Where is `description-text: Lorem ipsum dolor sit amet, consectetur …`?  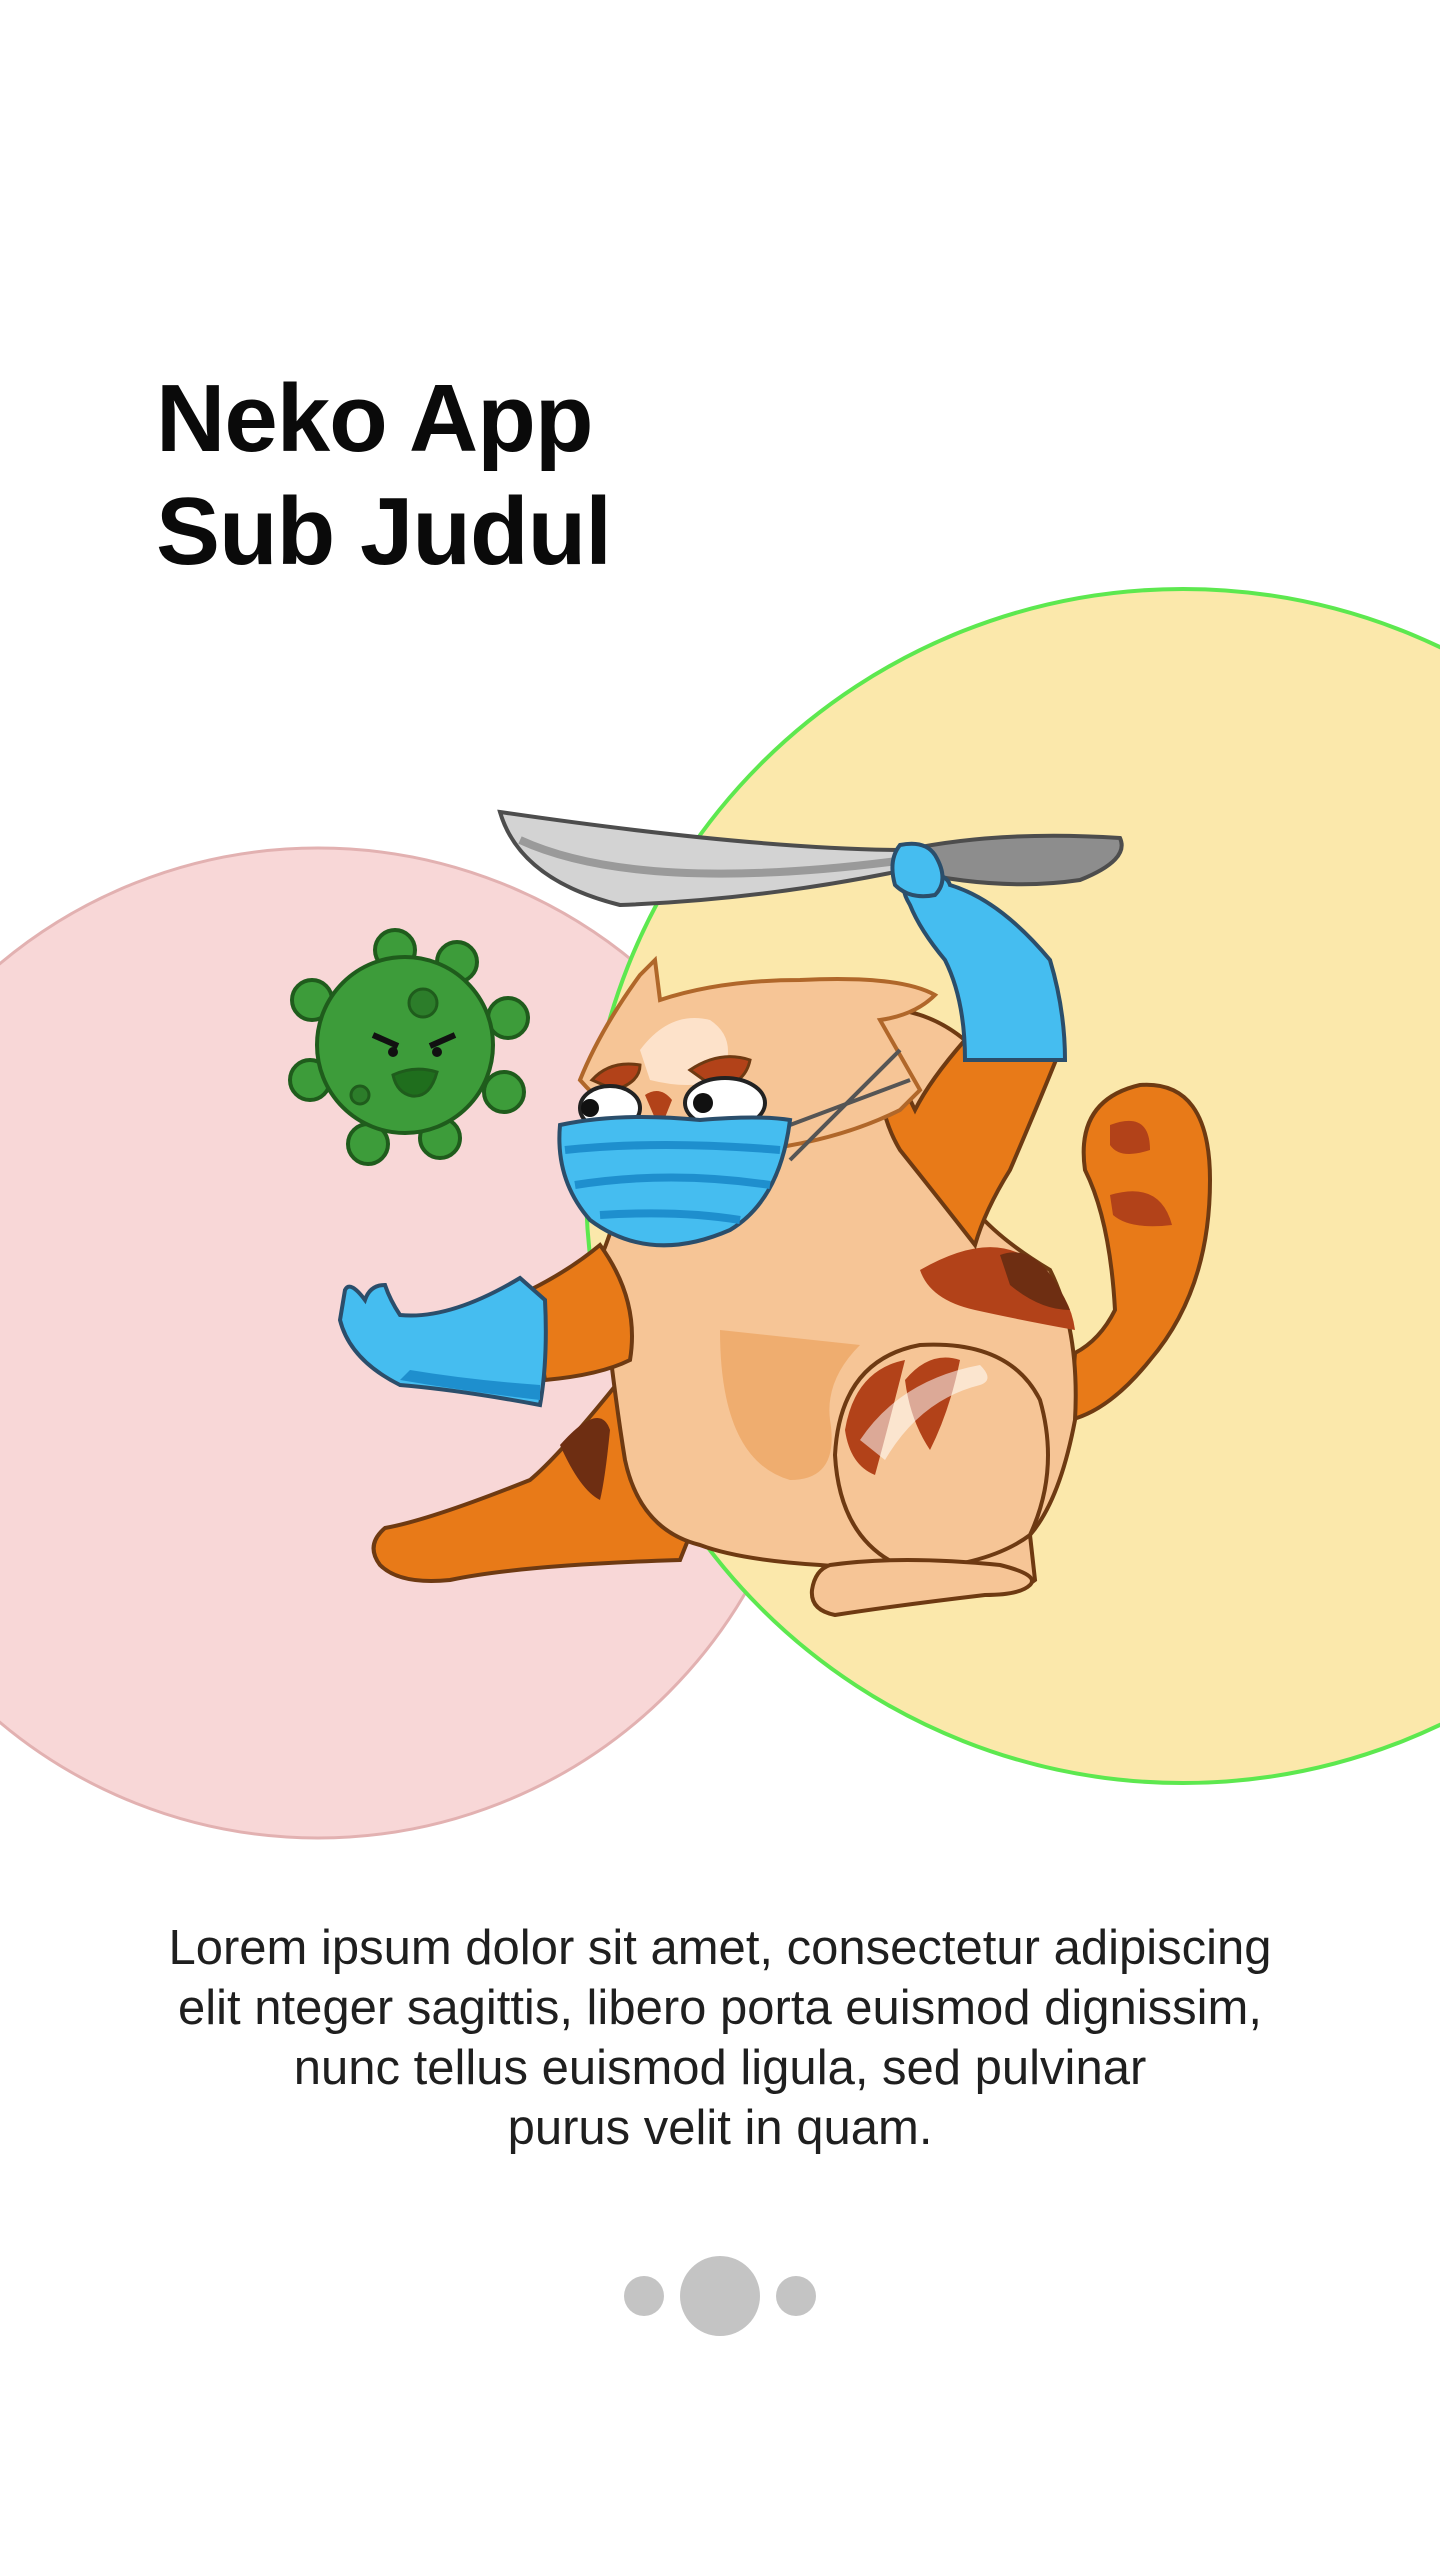
description-text: Lorem ipsum dolor sit amet, consectetur … is located at coordinates (720, 2038).